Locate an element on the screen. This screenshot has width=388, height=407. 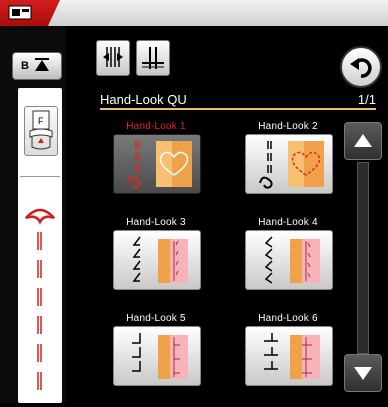
category-header: Hand-Look QU 1/1 is located at coordinates (240, 100).